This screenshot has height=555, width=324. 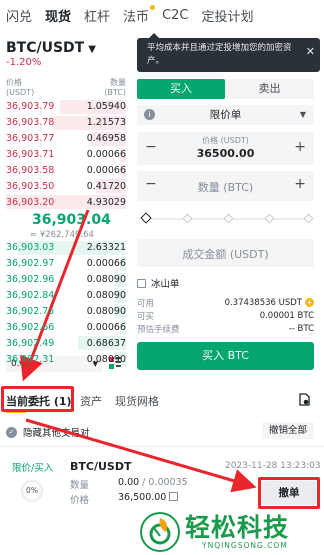 What do you see at coordinates (162, 446) in the screenshot?
I see `divider` at bounding box center [162, 446].